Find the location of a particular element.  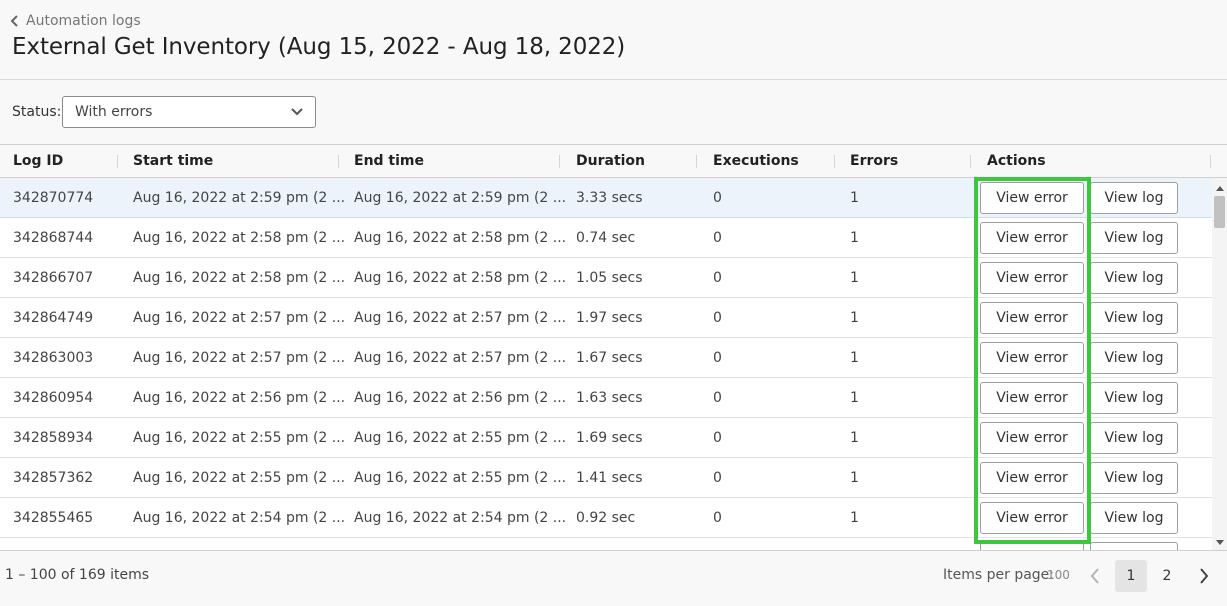

column-header-end-time: End time is located at coordinates (389, 161).